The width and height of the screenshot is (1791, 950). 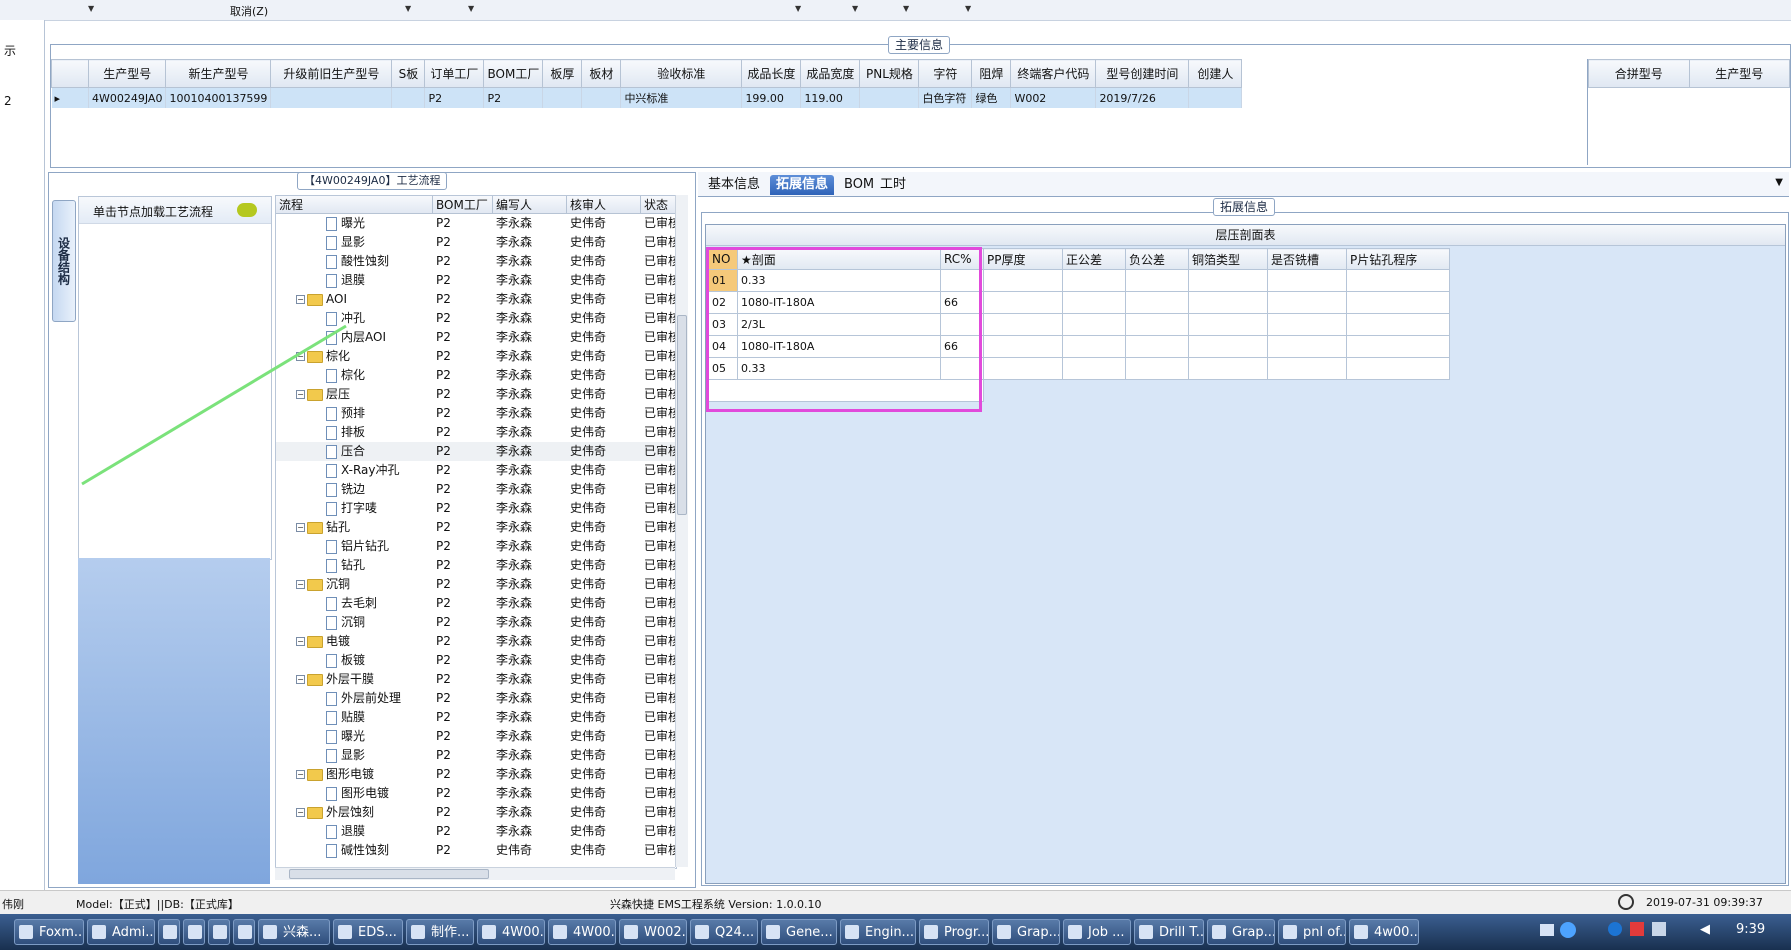 I want to click on tray-icon, so click(x=1547, y=930).